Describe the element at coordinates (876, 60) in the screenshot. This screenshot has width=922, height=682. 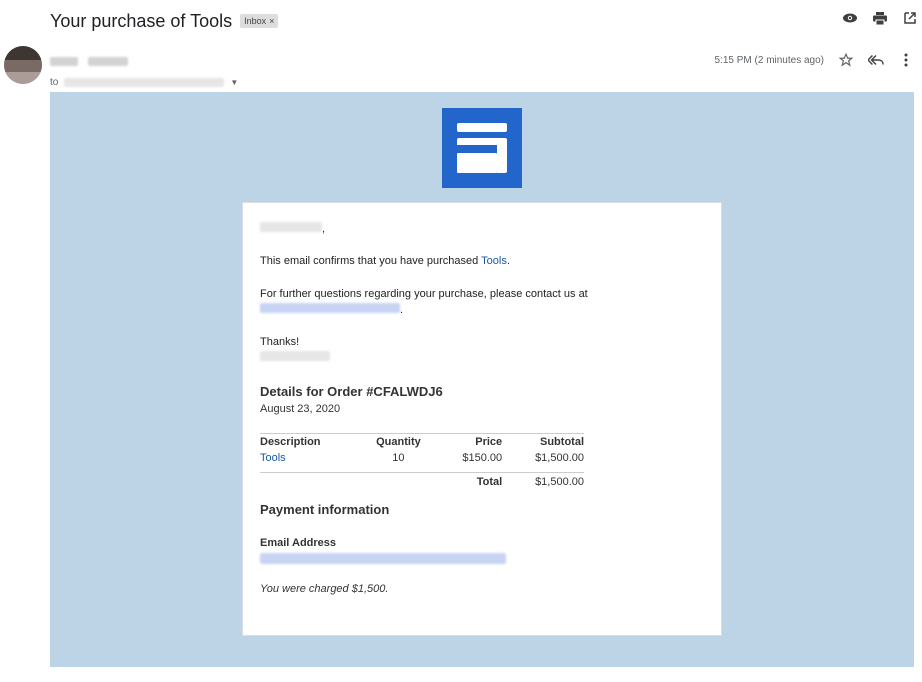
I see `reply-all-icon` at that location.